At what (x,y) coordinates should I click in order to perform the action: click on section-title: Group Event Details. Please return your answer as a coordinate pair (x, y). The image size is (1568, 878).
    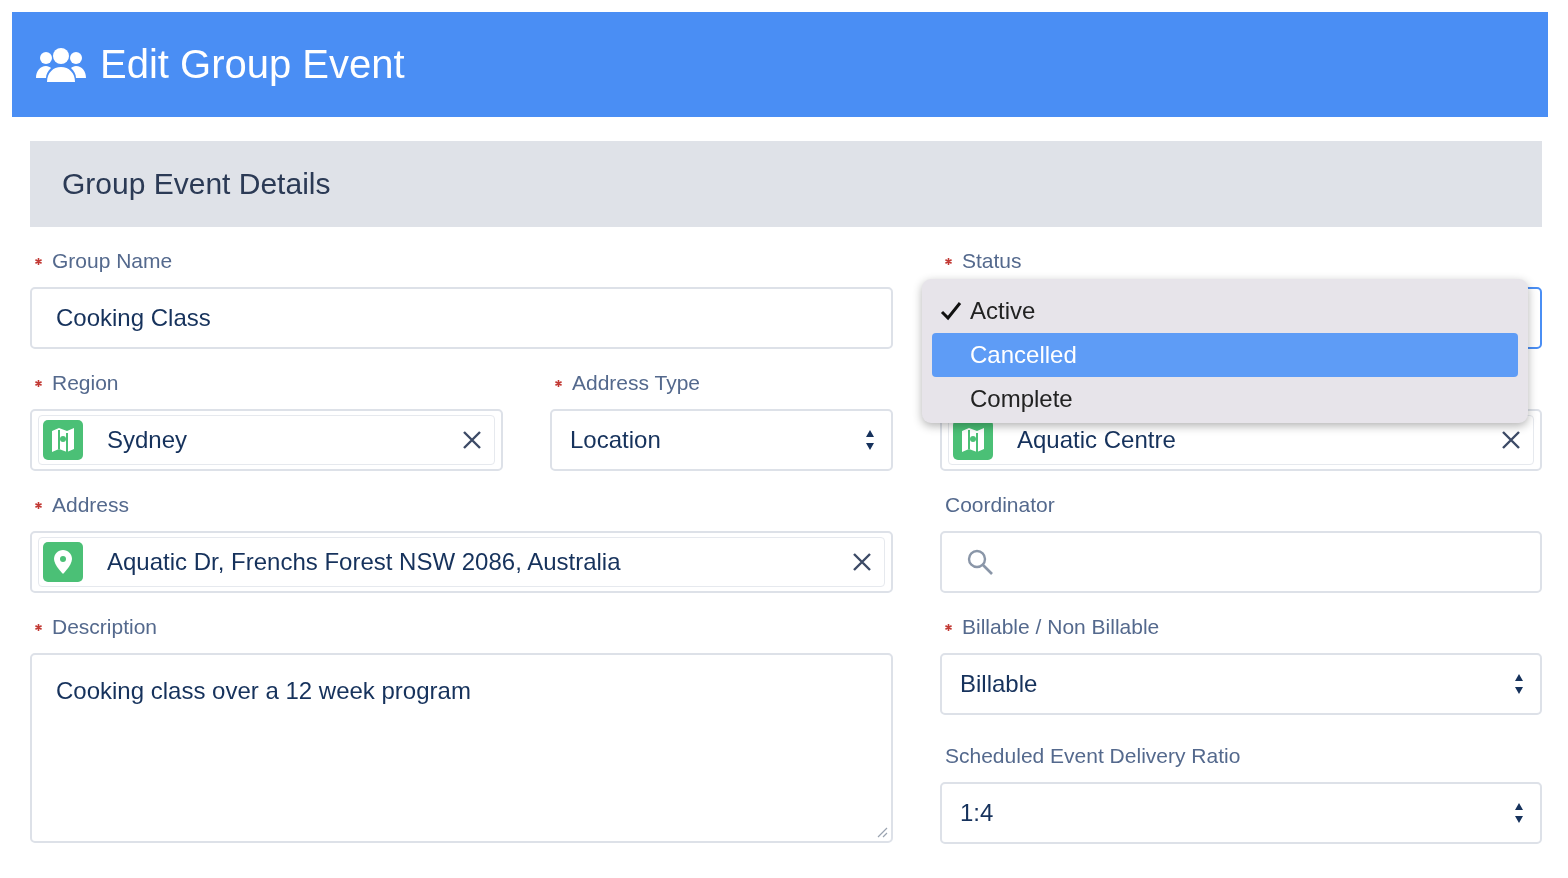
    Looking at the image, I should click on (196, 184).